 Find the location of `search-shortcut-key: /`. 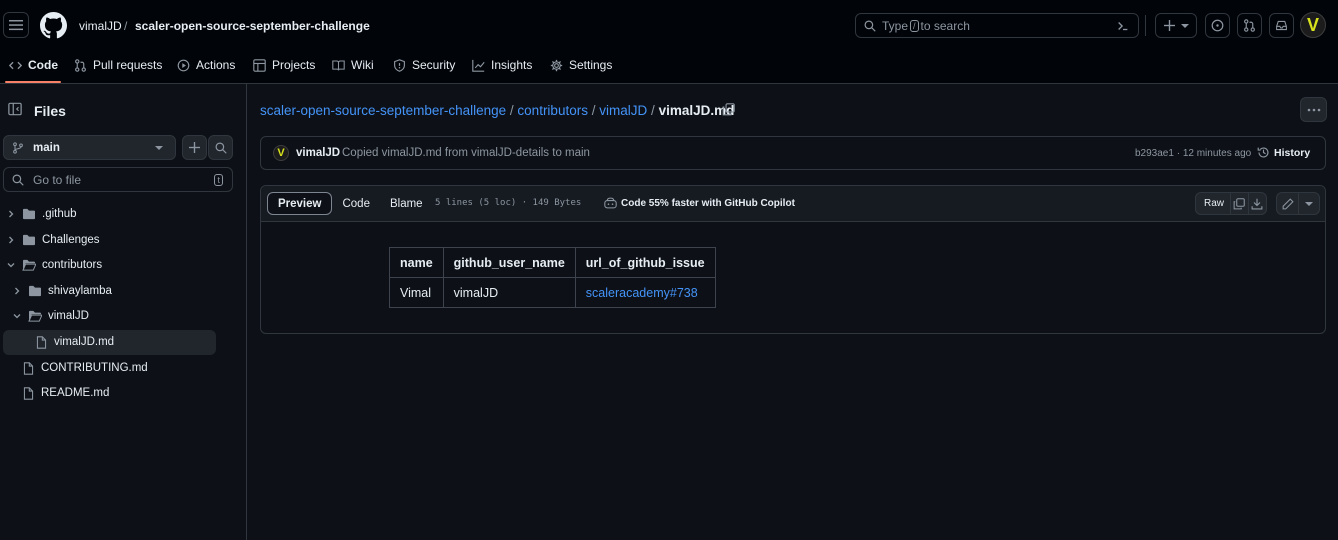

search-shortcut-key: / is located at coordinates (914, 25).